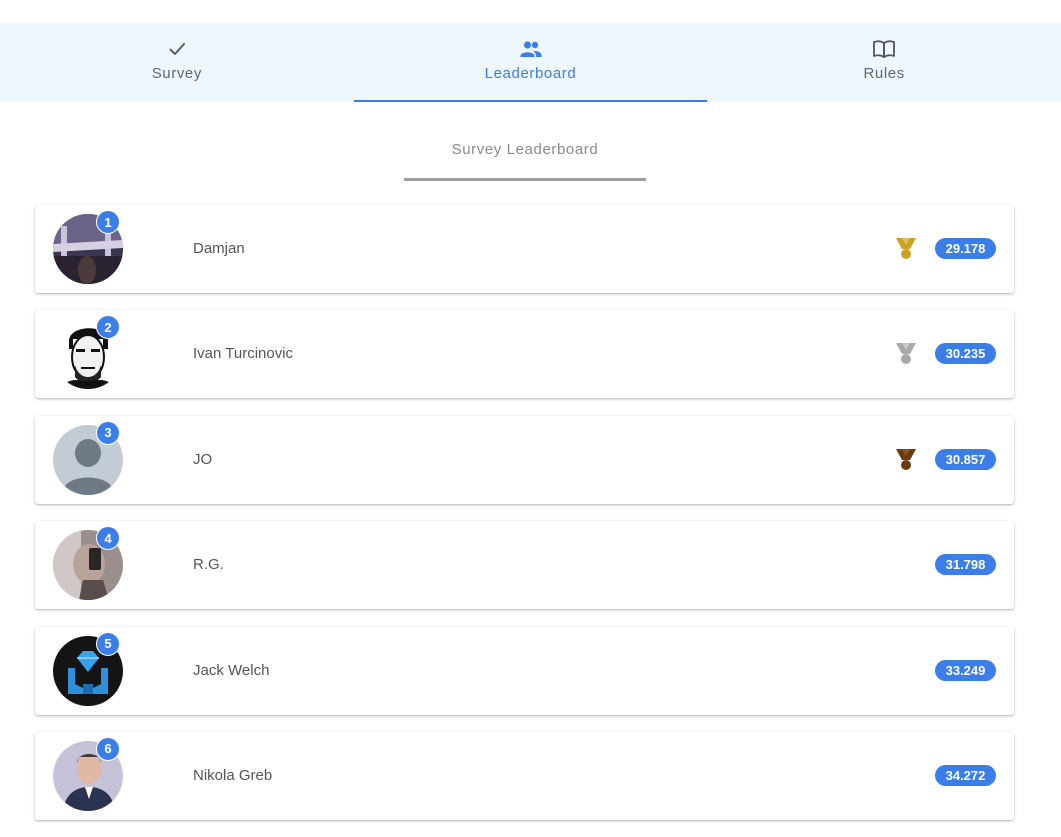  Describe the element at coordinates (524, 565) in the screenshot. I see `leaderboard-row: 4 R.G. 31.798` at that location.